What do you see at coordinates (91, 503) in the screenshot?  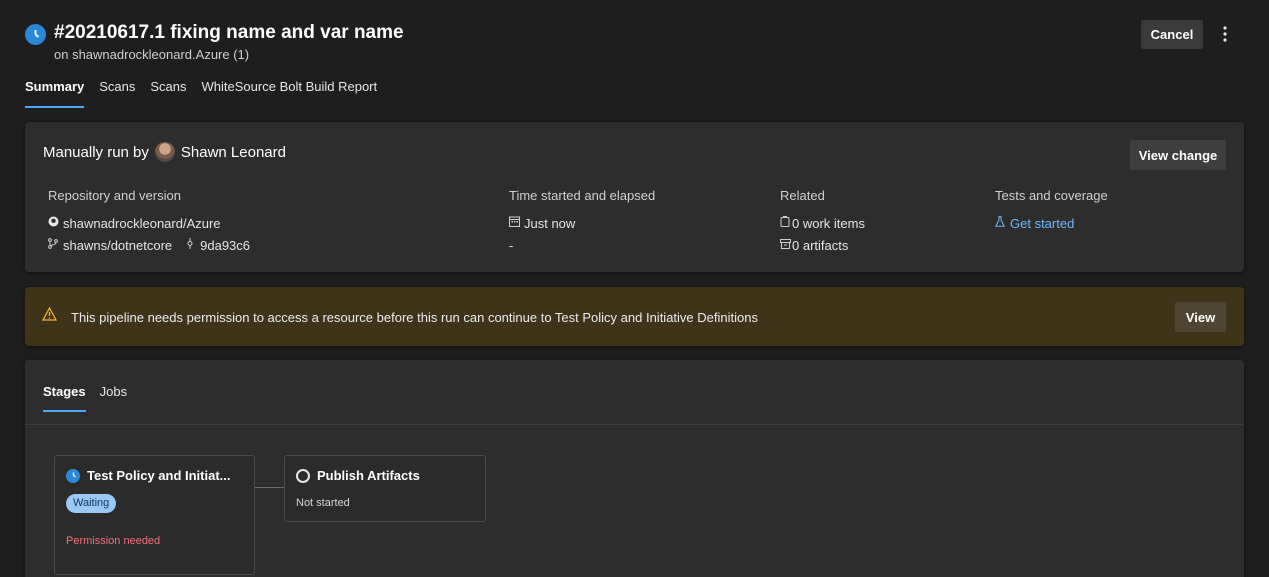 I see `status-badge: Waiting` at bounding box center [91, 503].